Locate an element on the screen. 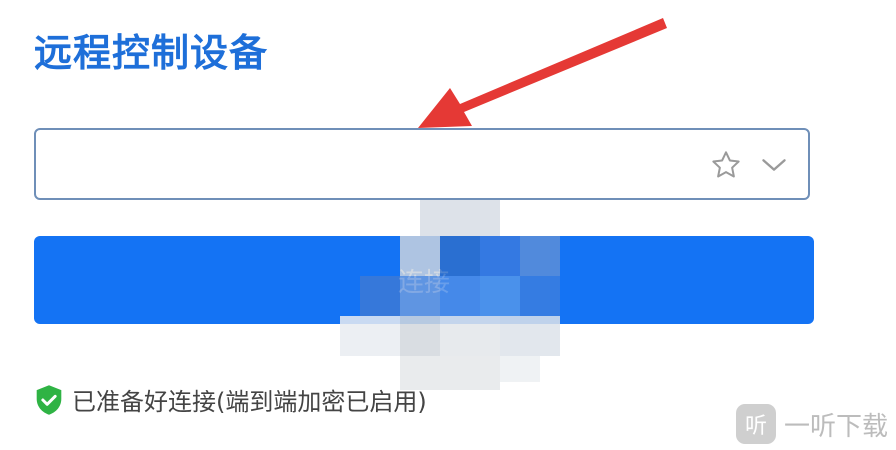  shield-check-icon is located at coordinates (49, 399).